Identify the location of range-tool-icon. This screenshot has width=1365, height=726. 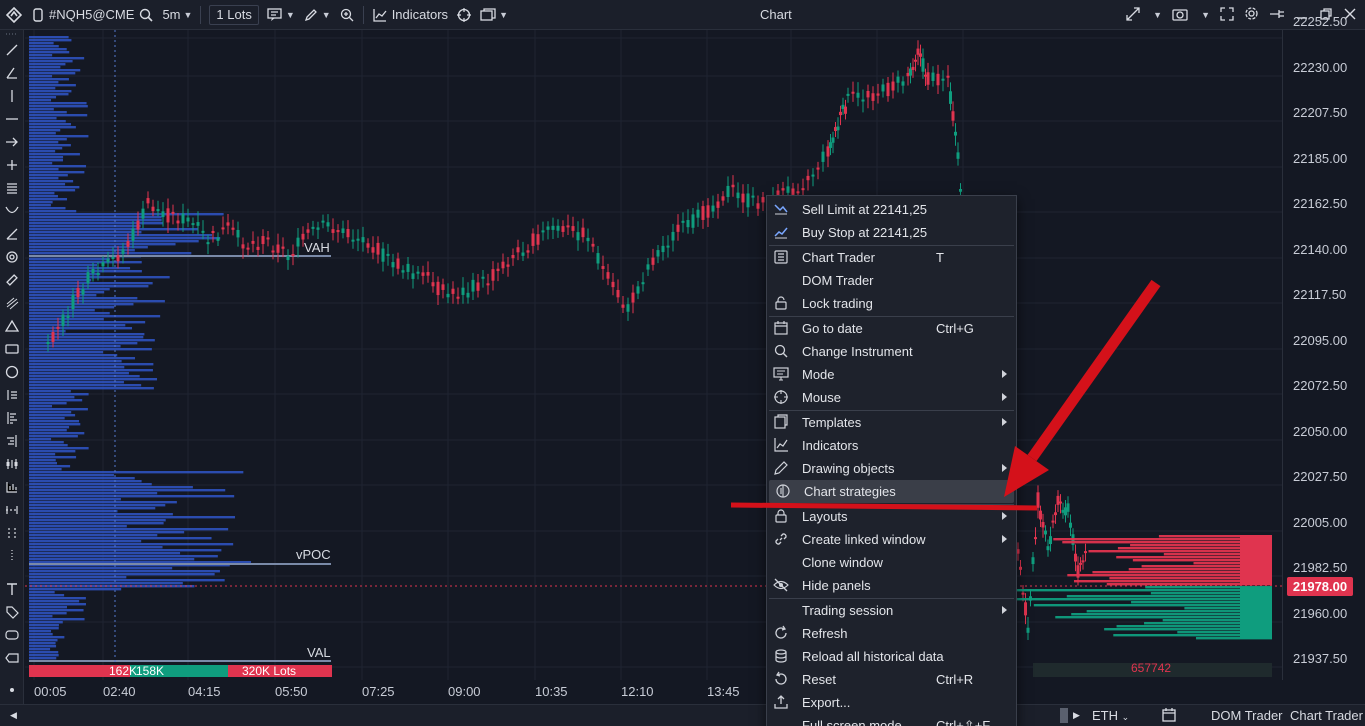
(12, 533).